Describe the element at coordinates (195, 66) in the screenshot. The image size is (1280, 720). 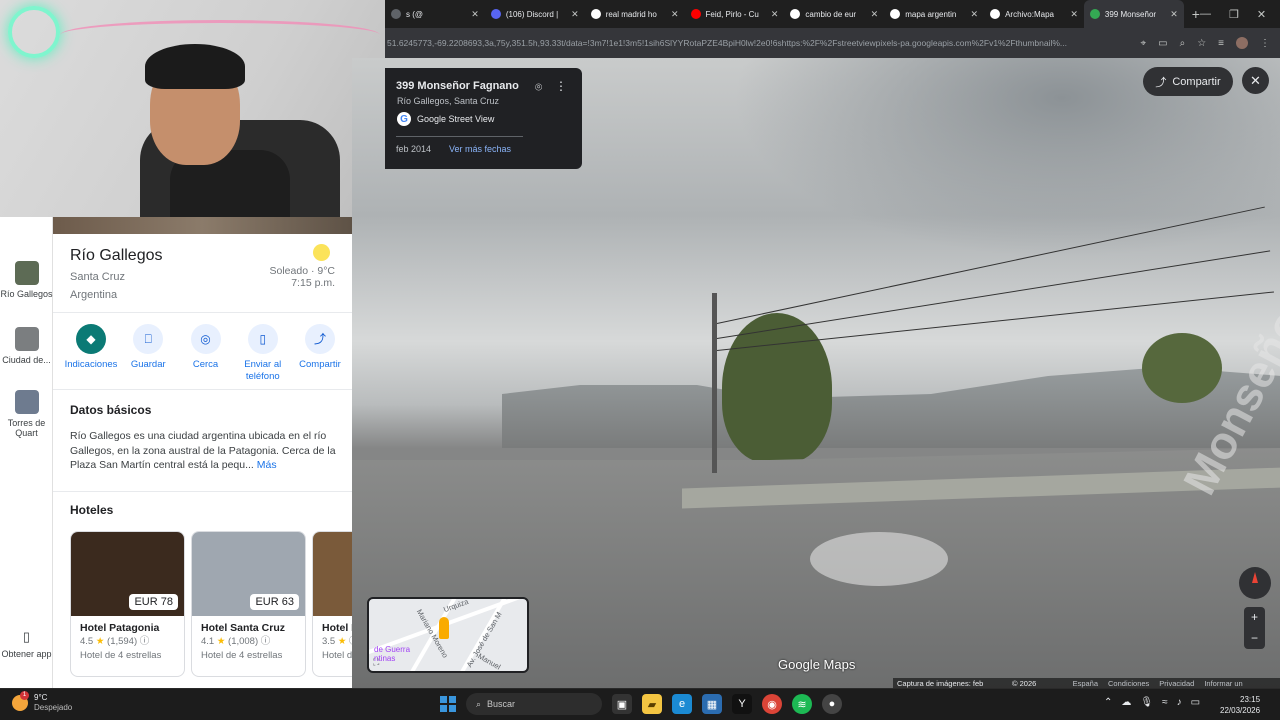
I see `person-hair` at that location.